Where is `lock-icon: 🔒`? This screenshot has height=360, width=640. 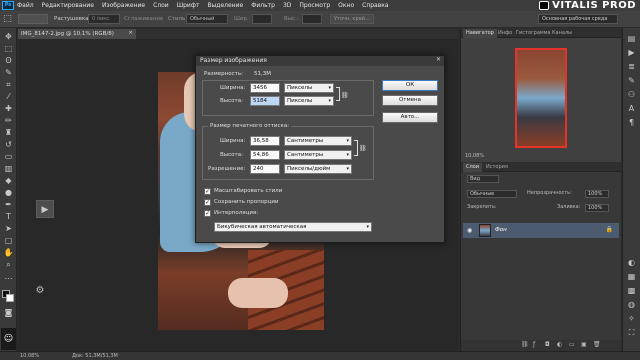
lock-icon: 🔒 is located at coordinates (609, 229).